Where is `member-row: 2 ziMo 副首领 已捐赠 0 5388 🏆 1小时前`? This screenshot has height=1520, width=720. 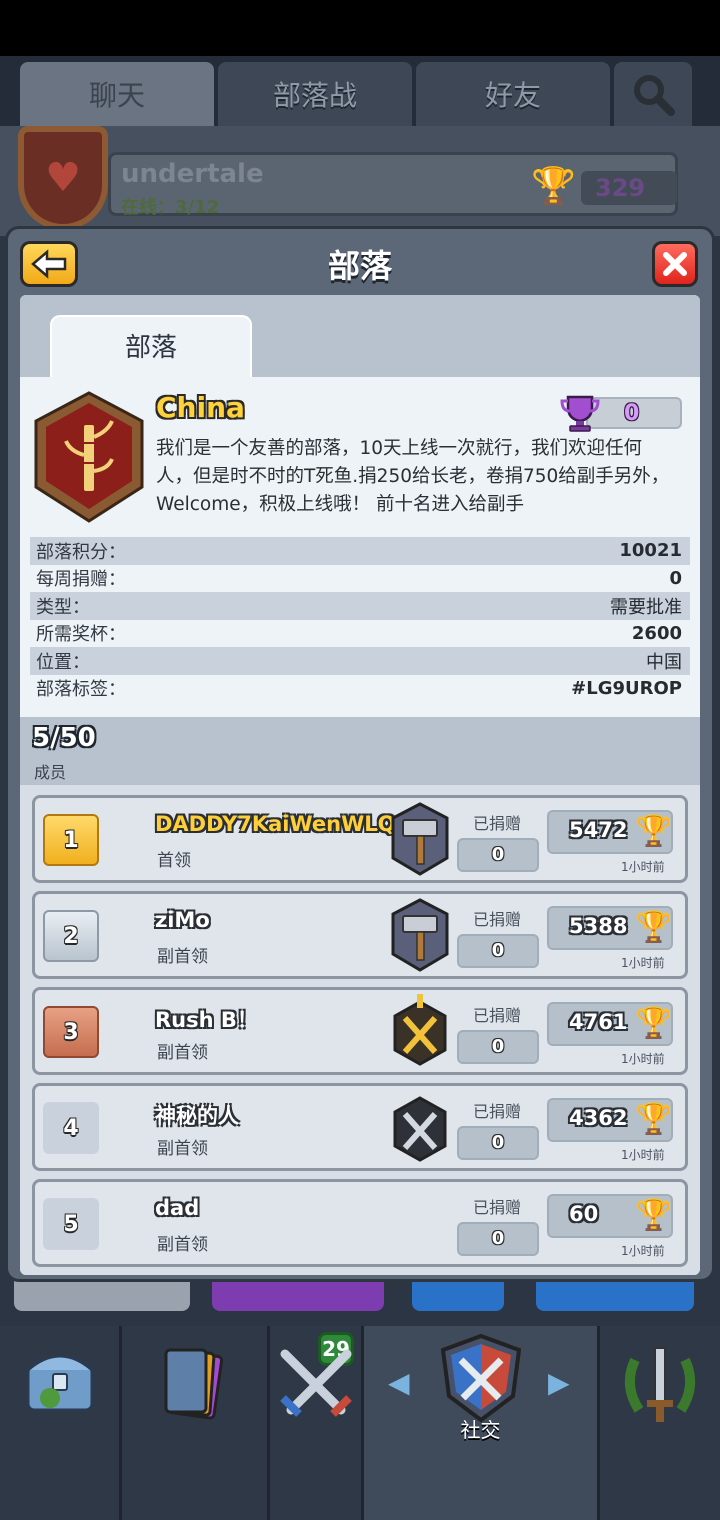 member-row: 2 ziMo 副首领 已捐赠 0 5388 🏆 1小时前 is located at coordinates (360, 935).